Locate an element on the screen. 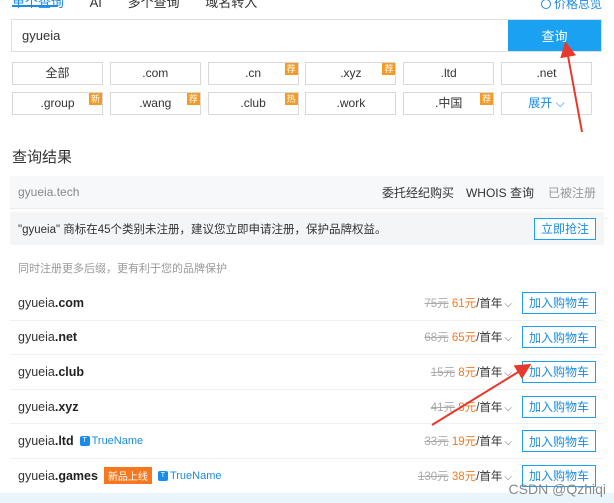 The width and height of the screenshot is (614, 503). tld-label: 展开 is located at coordinates (540, 103).